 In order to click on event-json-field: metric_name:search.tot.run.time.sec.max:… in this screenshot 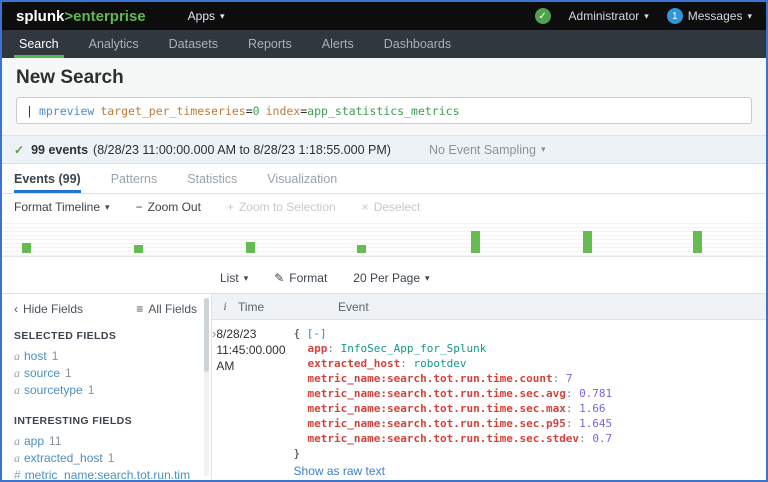, I will do `click(530, 408)`.